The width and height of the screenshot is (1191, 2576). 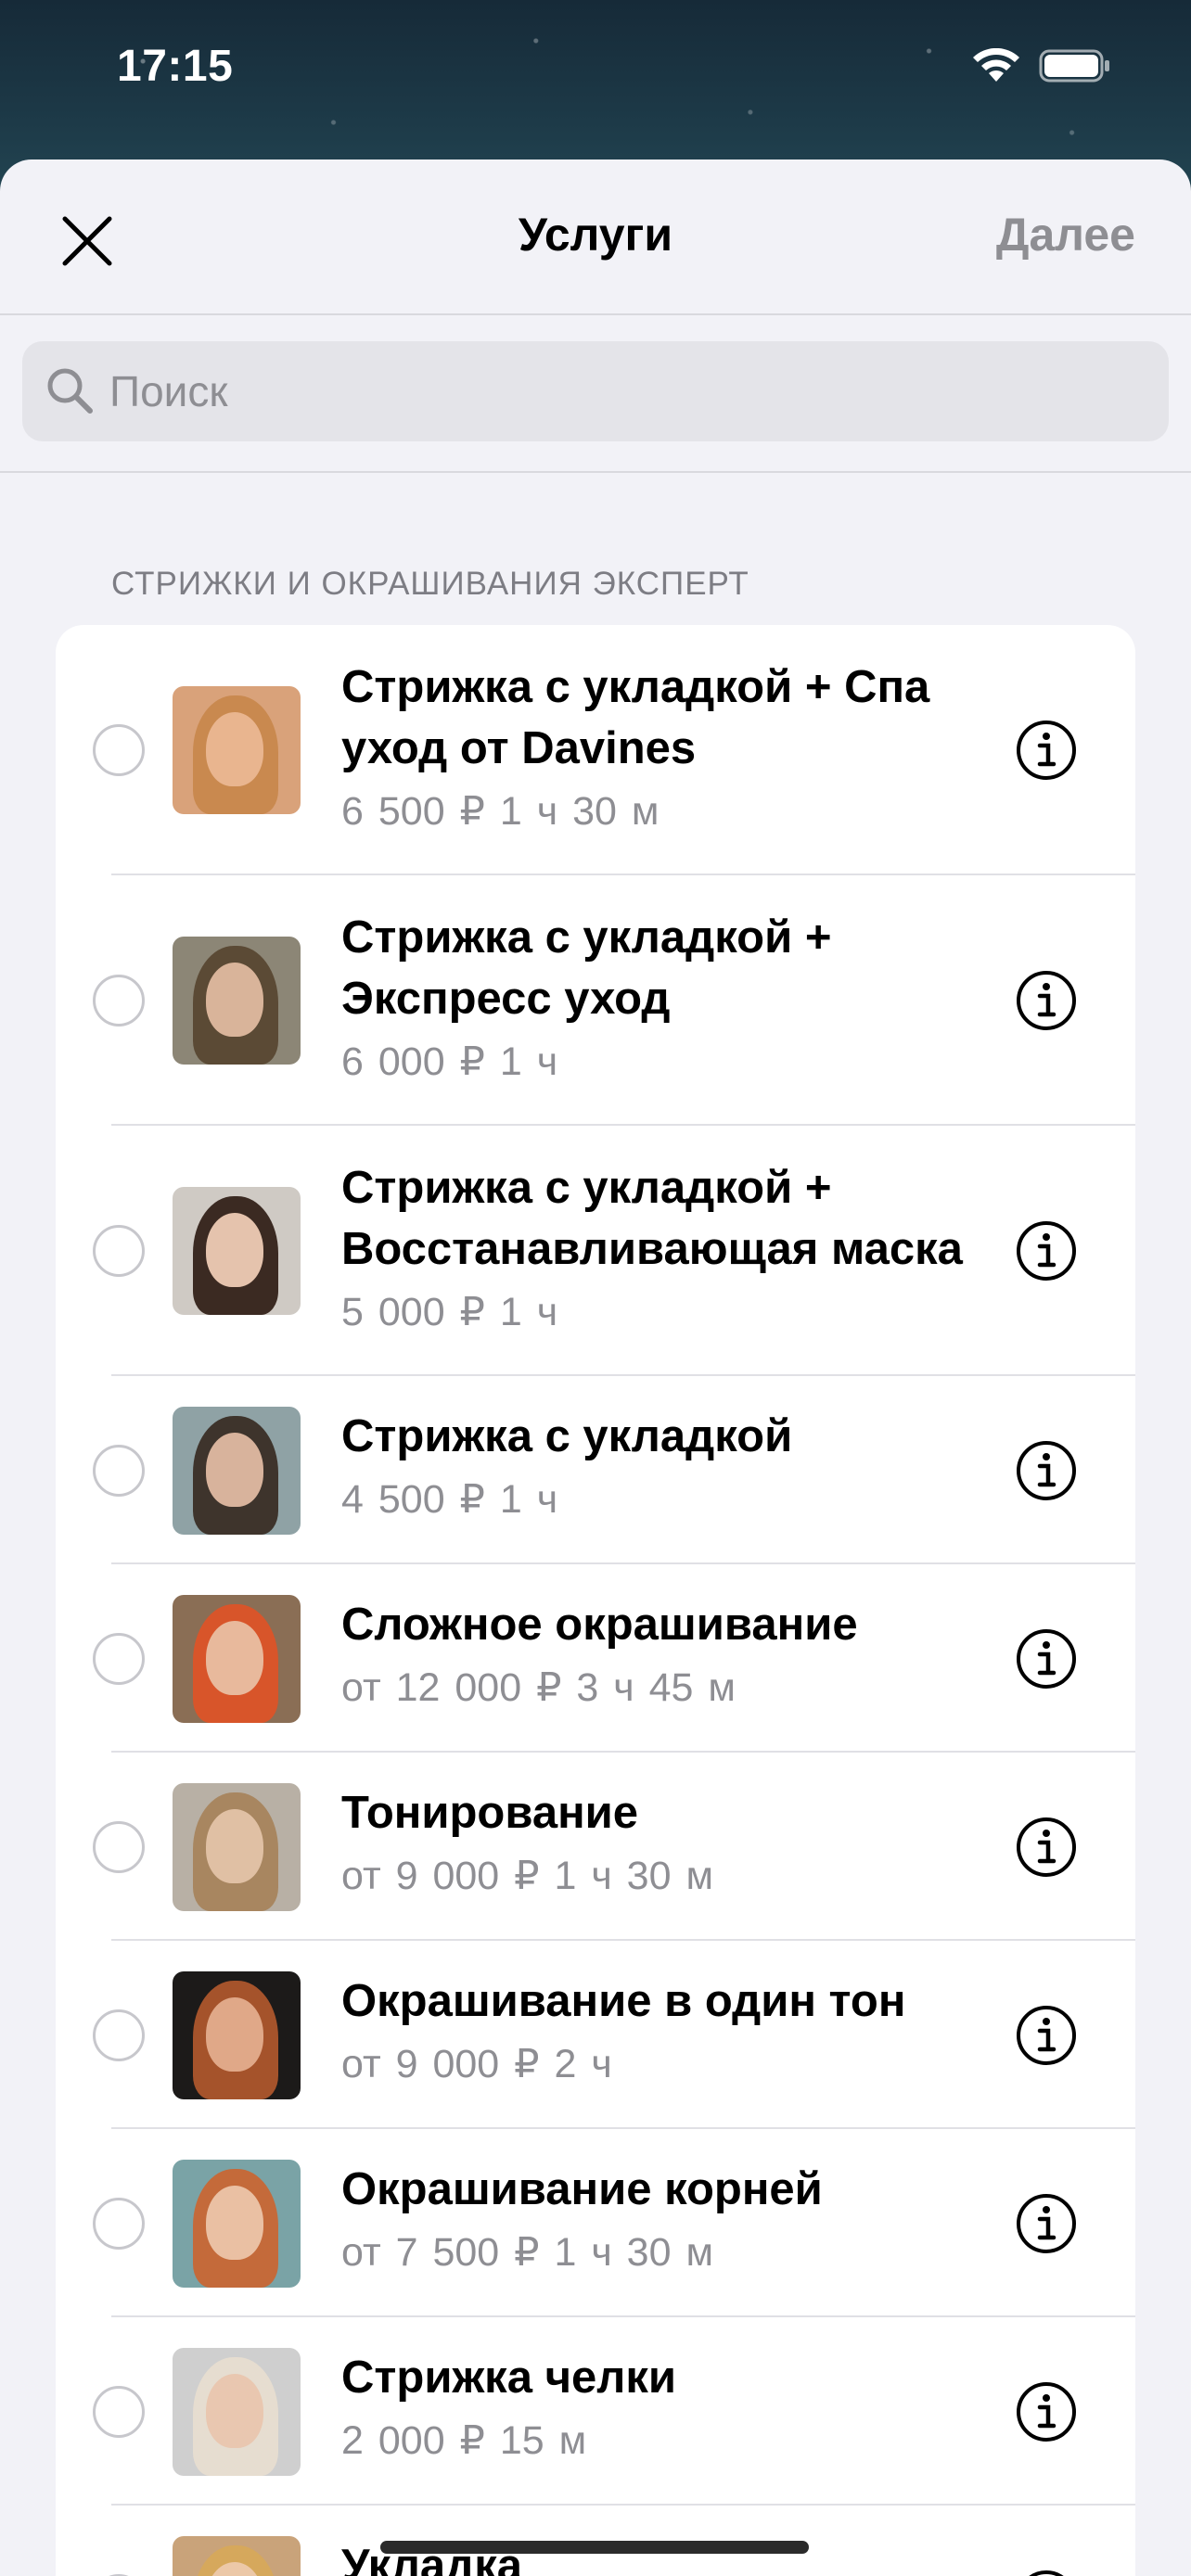 I want to click on service-price-duration: 4 500 ₽ 1 ч, so click(x=450, y=1499).